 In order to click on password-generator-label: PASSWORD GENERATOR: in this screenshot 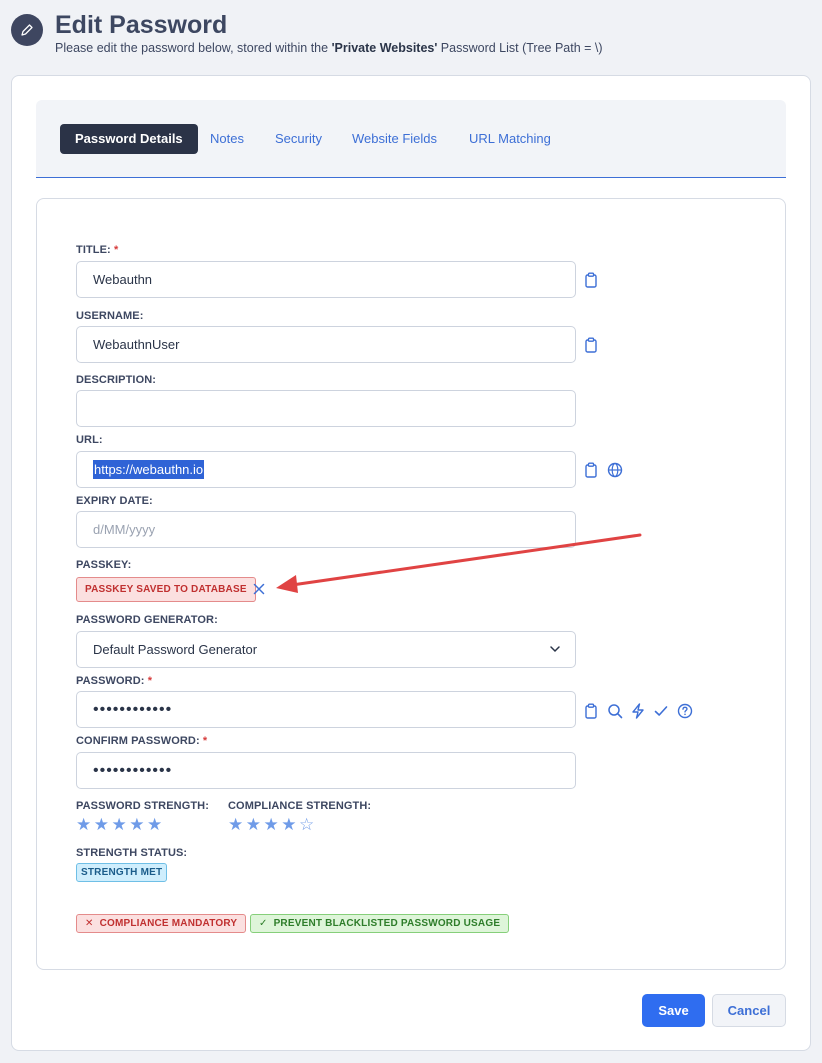, I will do `click(147, 620)`.